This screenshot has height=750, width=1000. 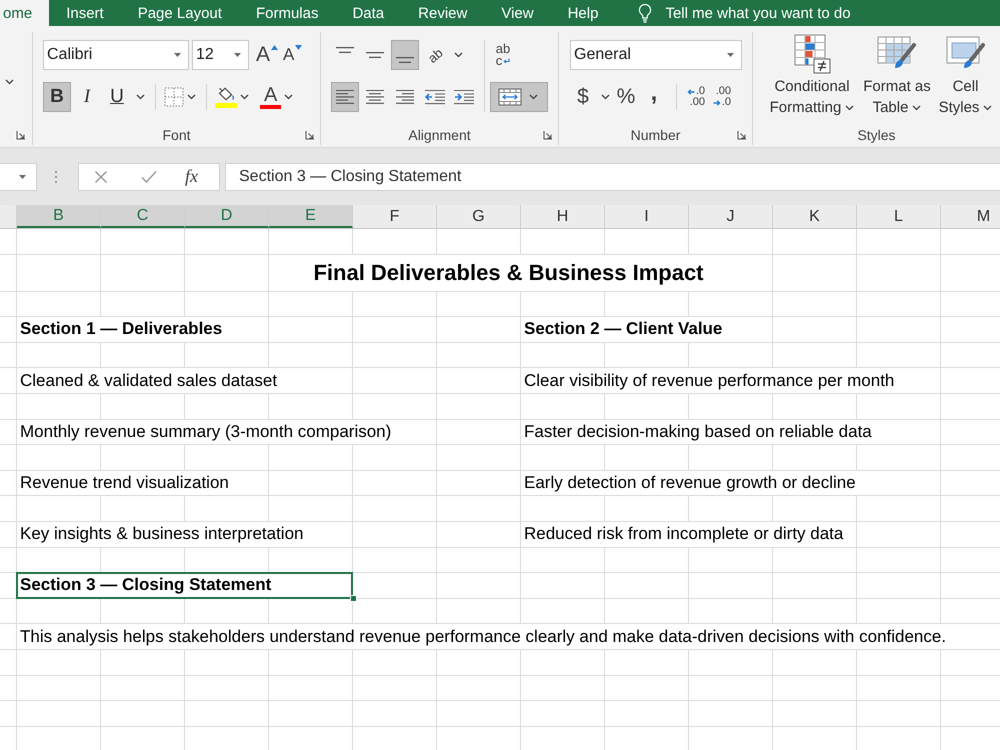 What do you see at coordinates (117, 97) in the screenshot?
I see `underline-button: U` at bounding box center [117, 97].